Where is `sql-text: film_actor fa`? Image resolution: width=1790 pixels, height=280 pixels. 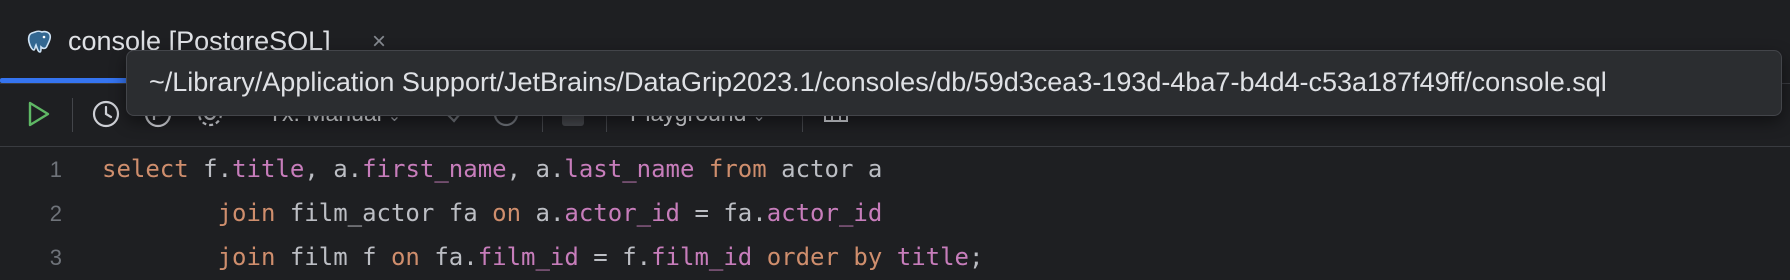
sql-text: film_actor fa is located at coordinates (384, 213).